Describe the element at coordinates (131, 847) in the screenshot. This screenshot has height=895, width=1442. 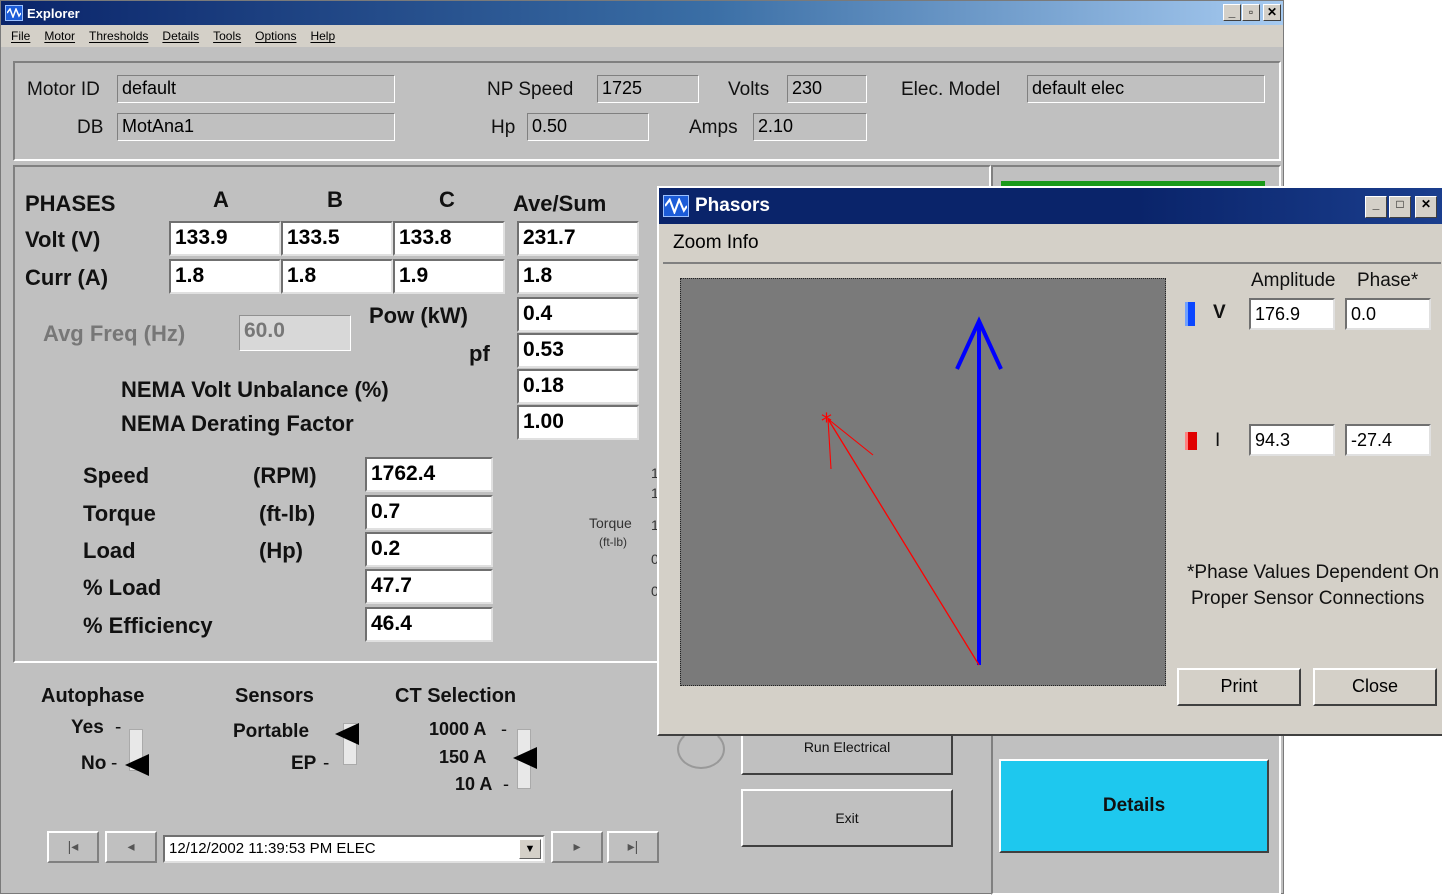
I see `prev-record-button: ◂` at that location.